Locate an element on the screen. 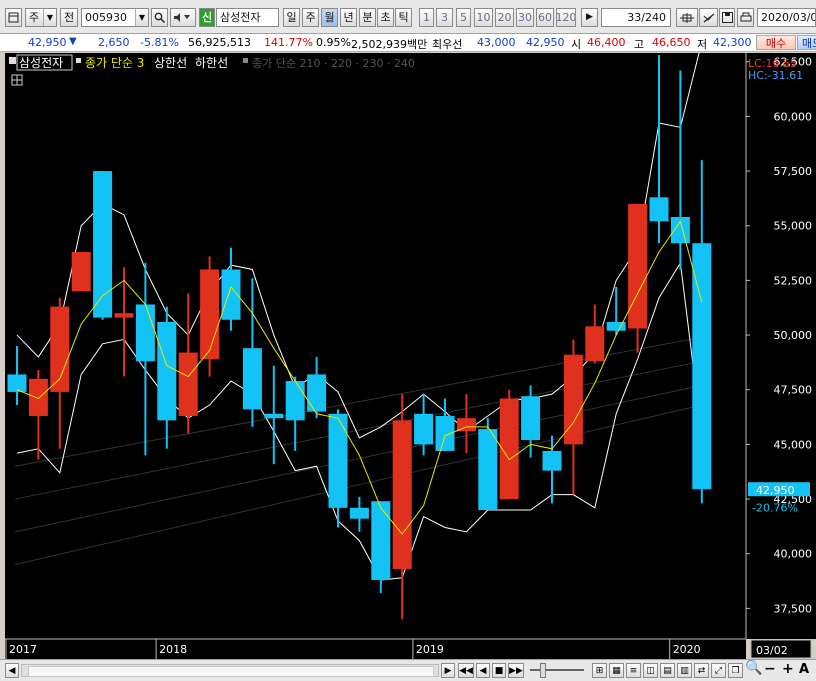 This screenshot has width=816, height=681. all-button-label: 전 is located at coordinates (69, 17).